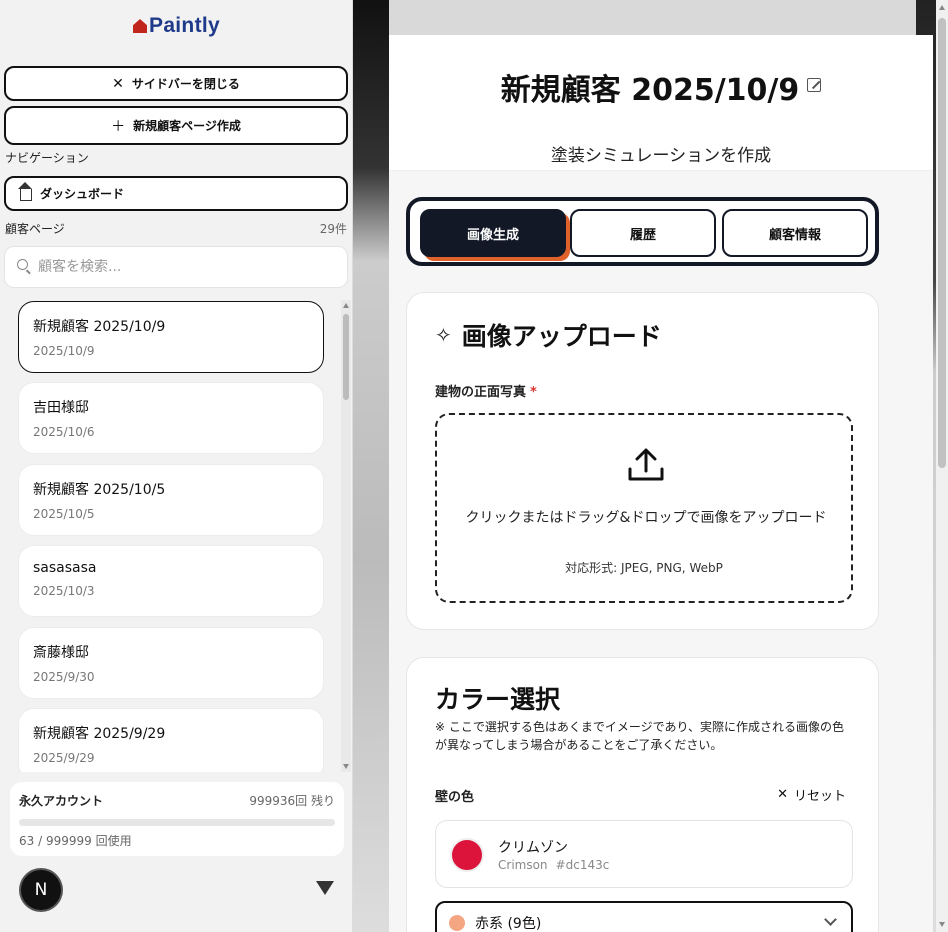  What do you see at coordinates (140, 26) in the screenshot?
I see `house-logo-icon` at bounding box center [140, 26].